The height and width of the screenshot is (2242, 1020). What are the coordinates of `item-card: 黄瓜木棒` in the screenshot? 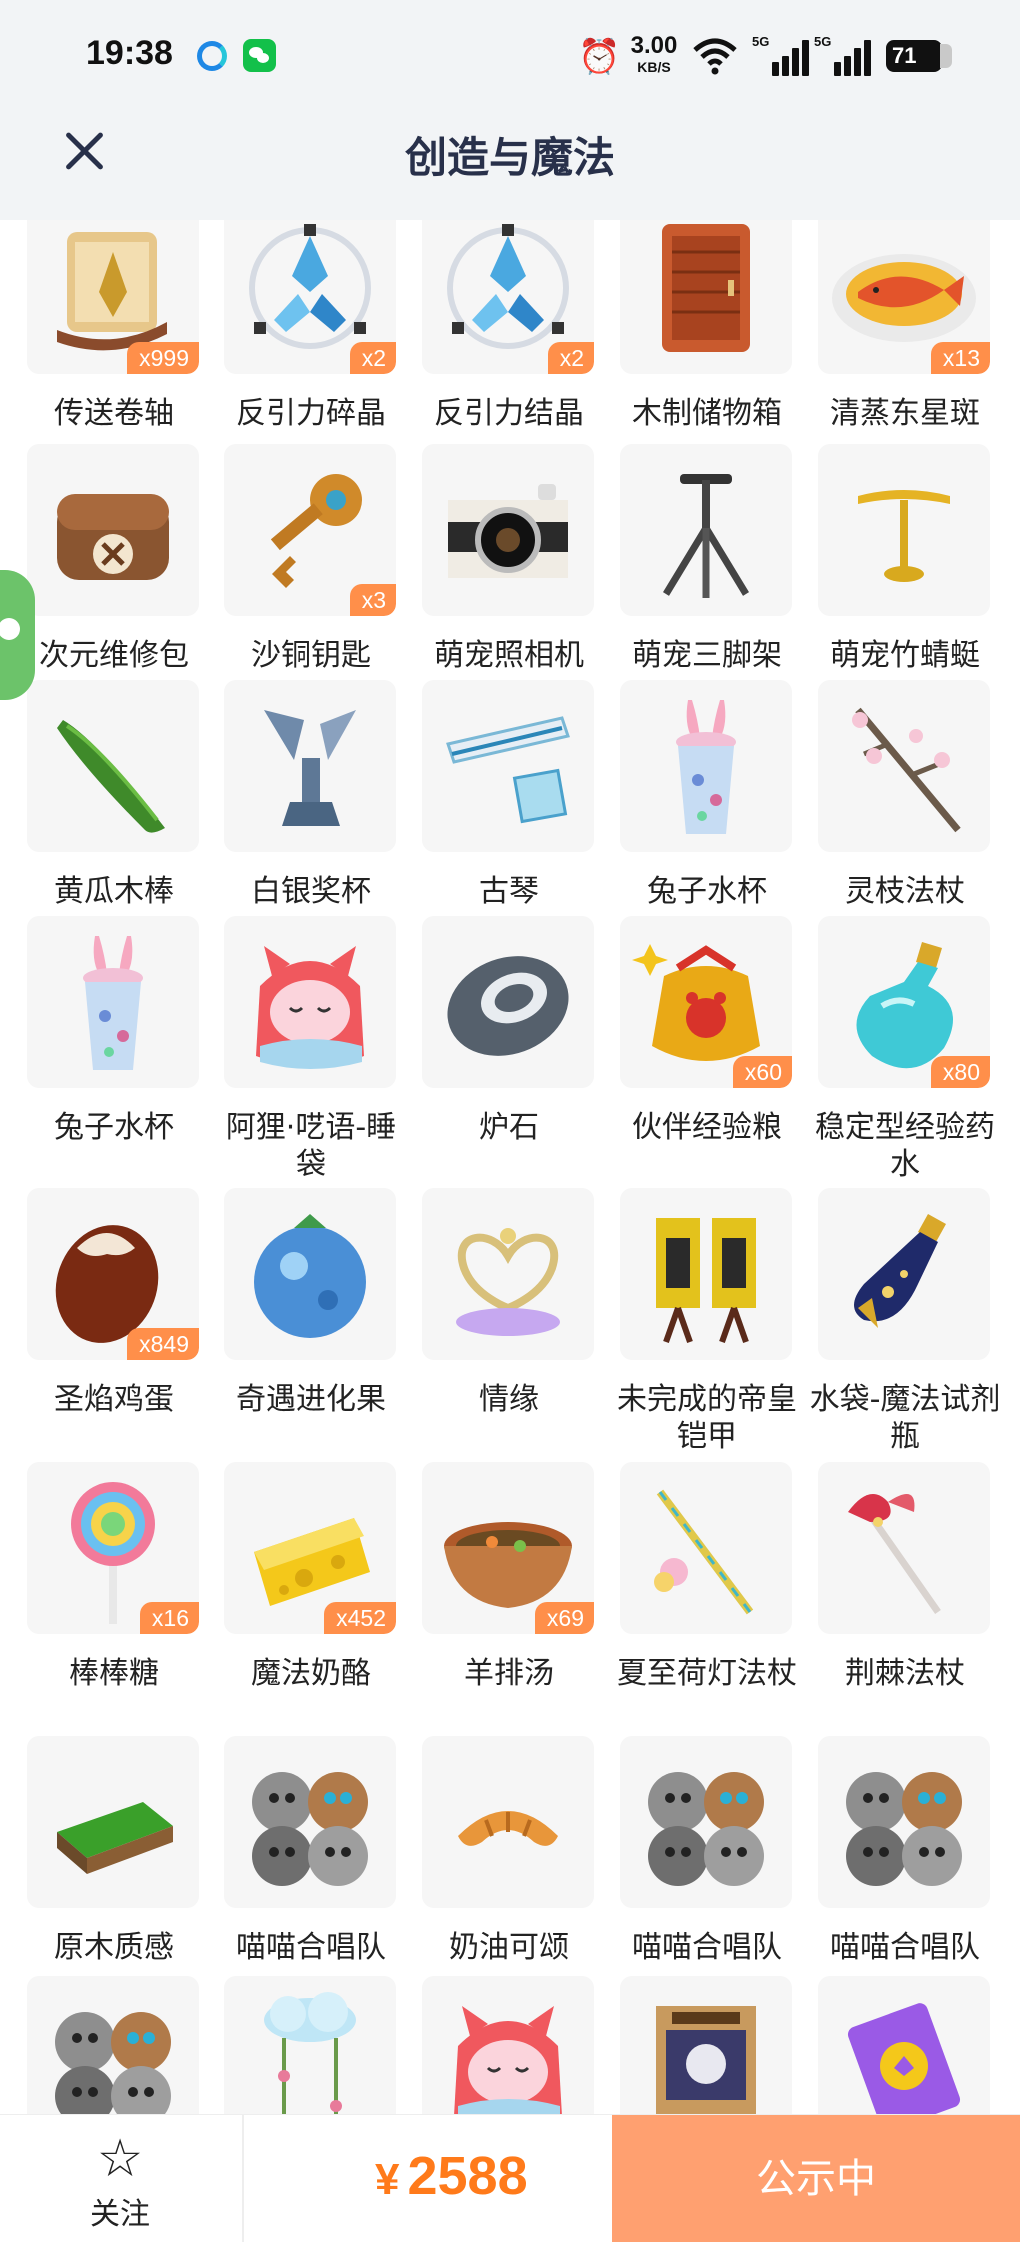 It's located at (114, 810).